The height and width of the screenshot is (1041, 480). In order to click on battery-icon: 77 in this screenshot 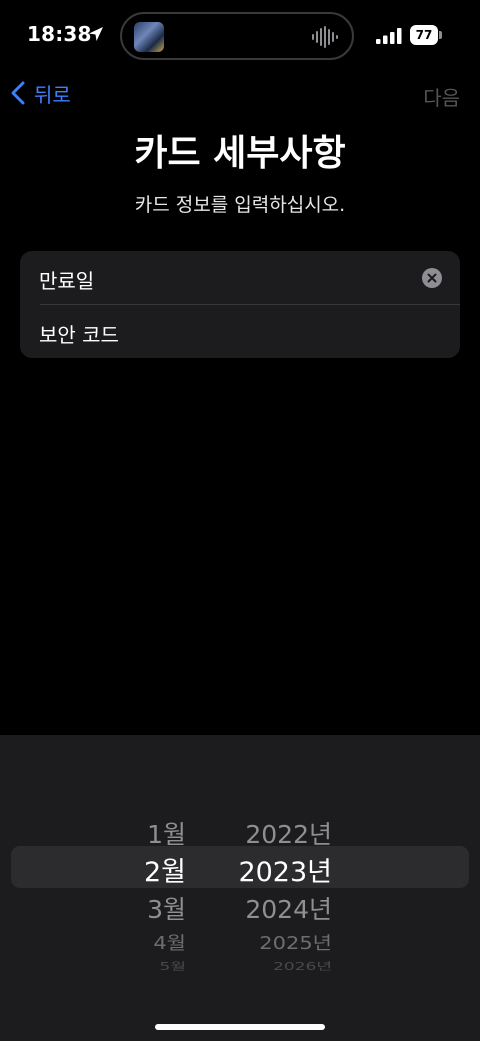, I will do `click(426, 35)`.